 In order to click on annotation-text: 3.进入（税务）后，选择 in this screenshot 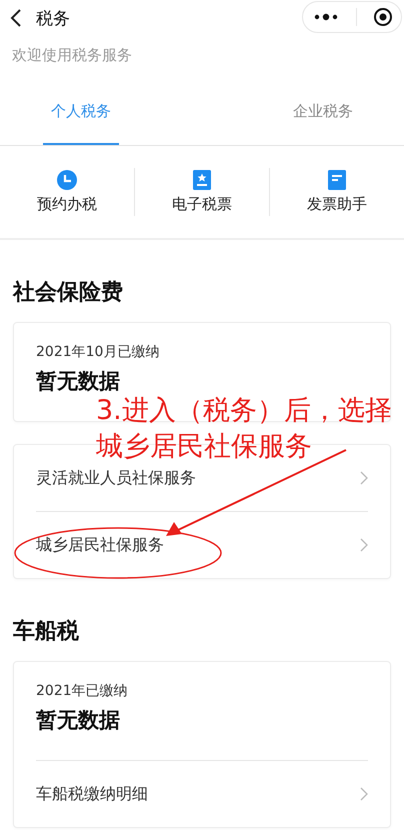, I will do `click(244, 411)`.